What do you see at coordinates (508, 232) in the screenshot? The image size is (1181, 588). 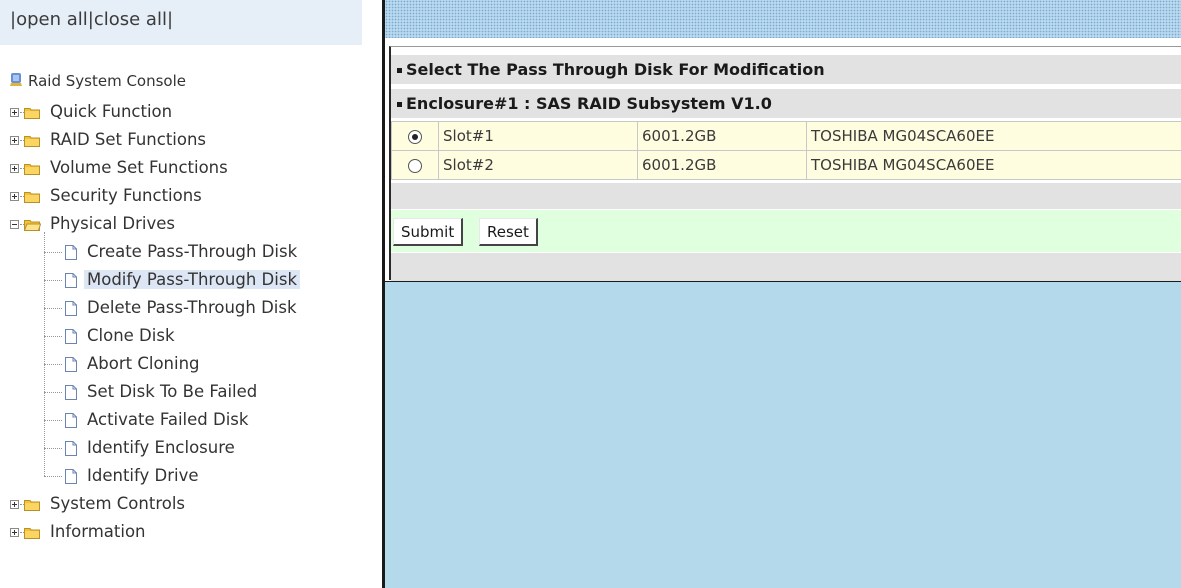 I see `reset-button: Reset` at bounding box center [508, 232].